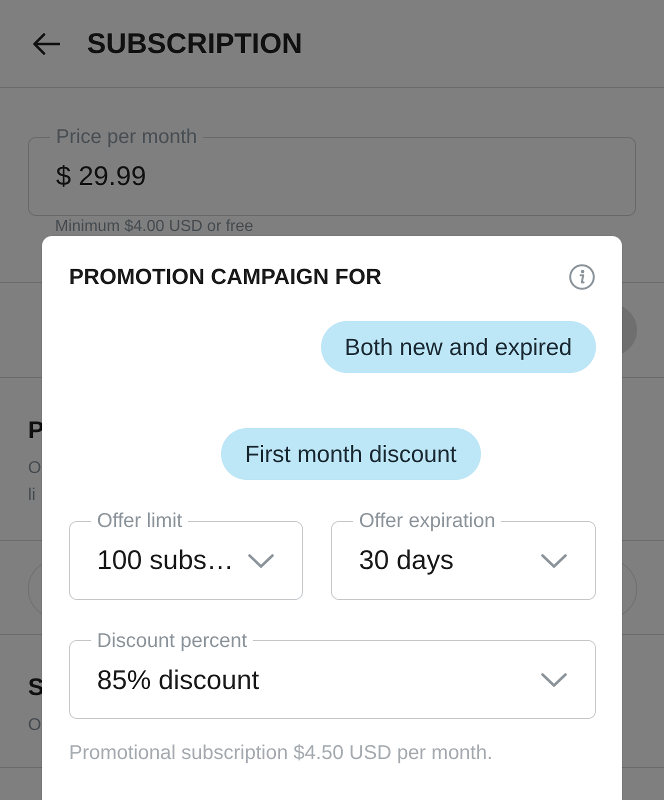  I want to click on info-icon, so click(582, 277).